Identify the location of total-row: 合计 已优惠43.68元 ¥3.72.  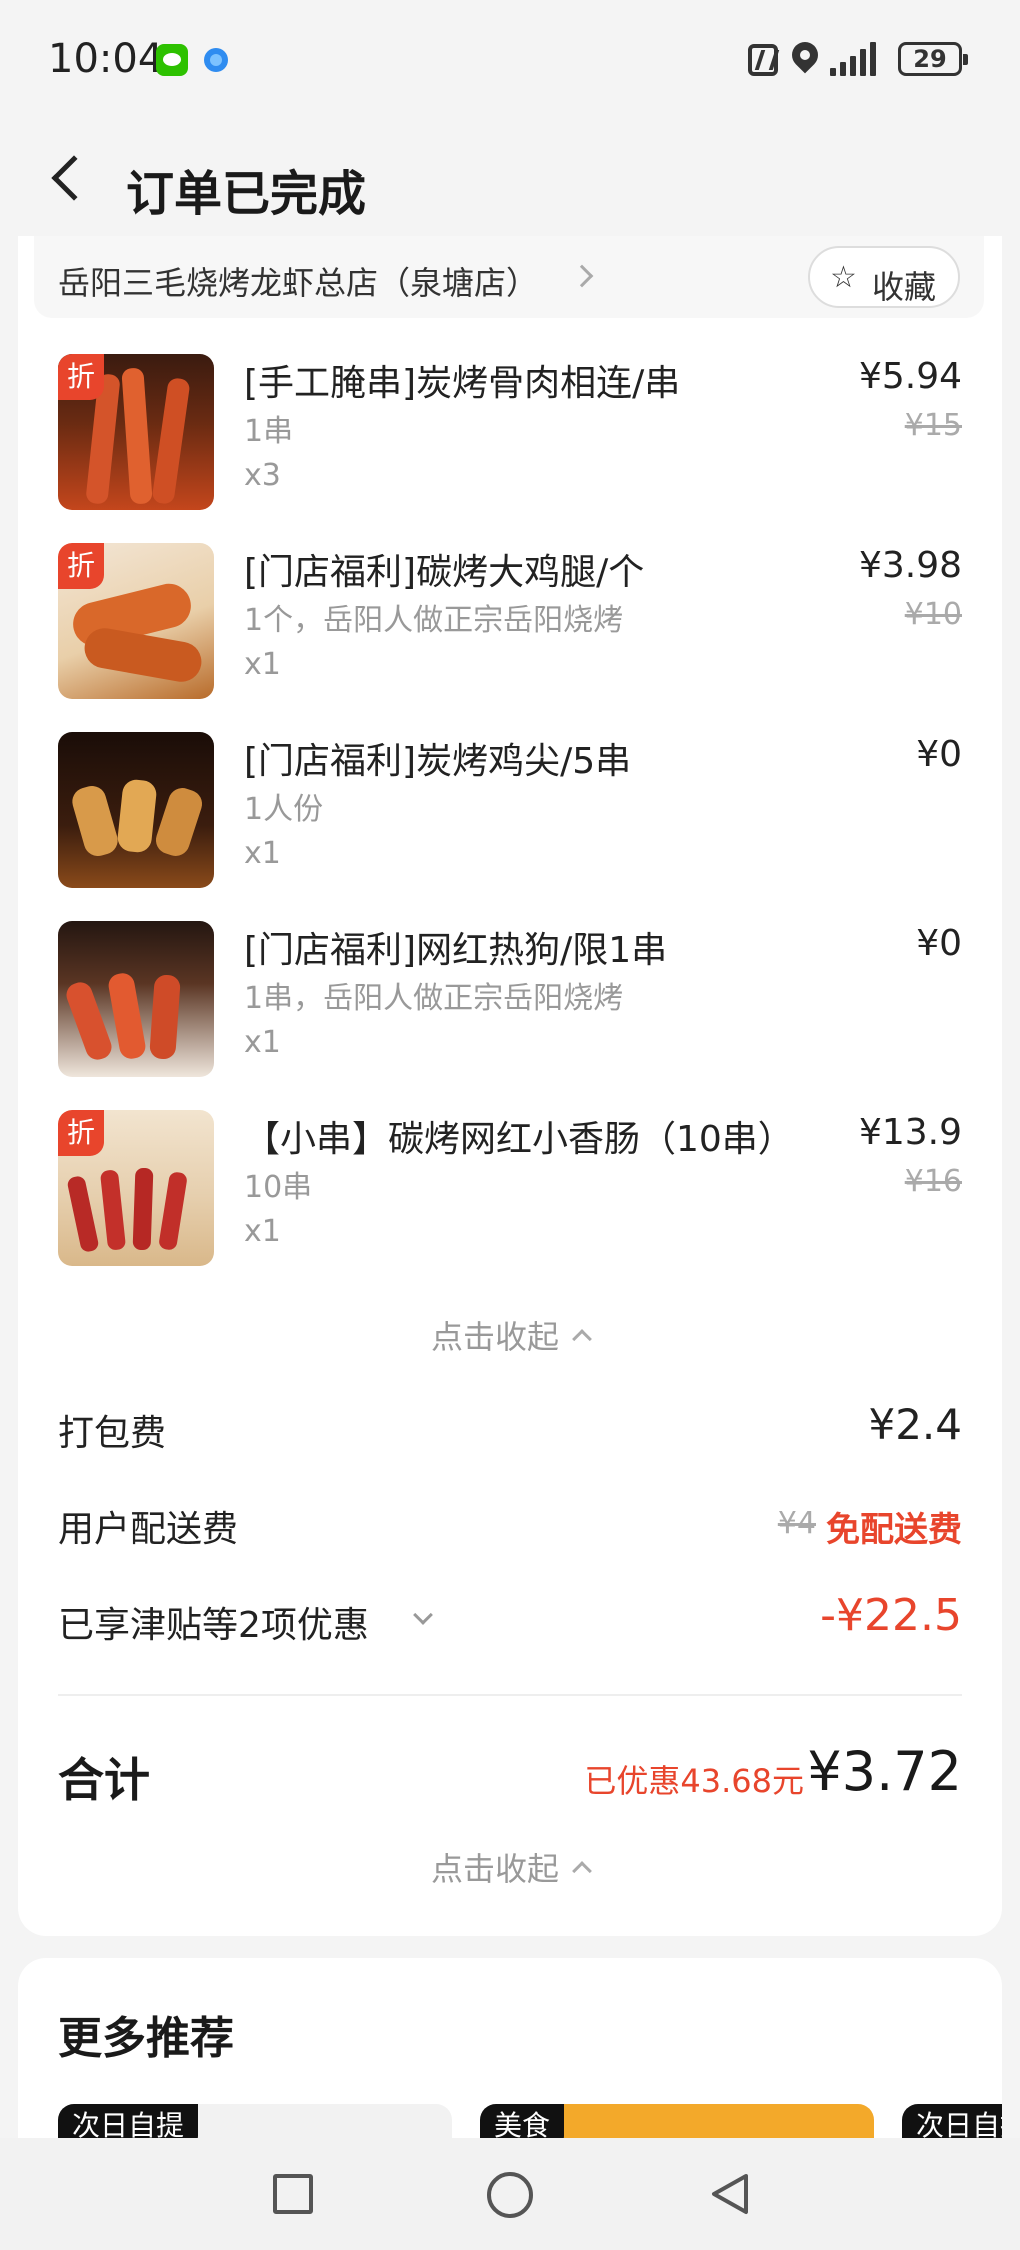
(510, 1776).